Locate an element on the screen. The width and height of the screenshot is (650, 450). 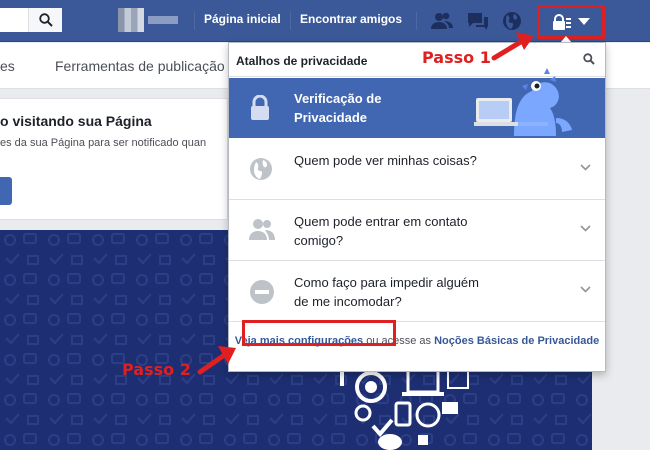
step-2-annotation: Passo 2 is located at coordinates (156, 369).